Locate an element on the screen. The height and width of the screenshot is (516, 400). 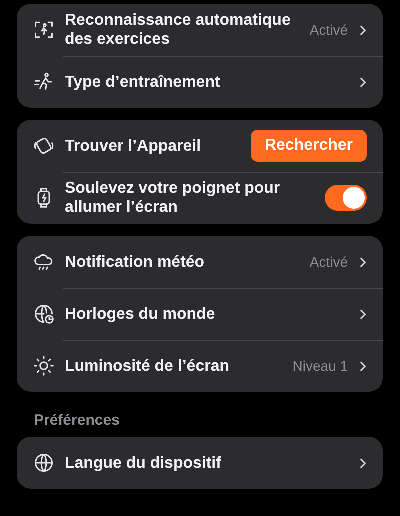
setting-label: Soulevez votre poignet pour allumer l’écran is located at coordinates (173, 198).